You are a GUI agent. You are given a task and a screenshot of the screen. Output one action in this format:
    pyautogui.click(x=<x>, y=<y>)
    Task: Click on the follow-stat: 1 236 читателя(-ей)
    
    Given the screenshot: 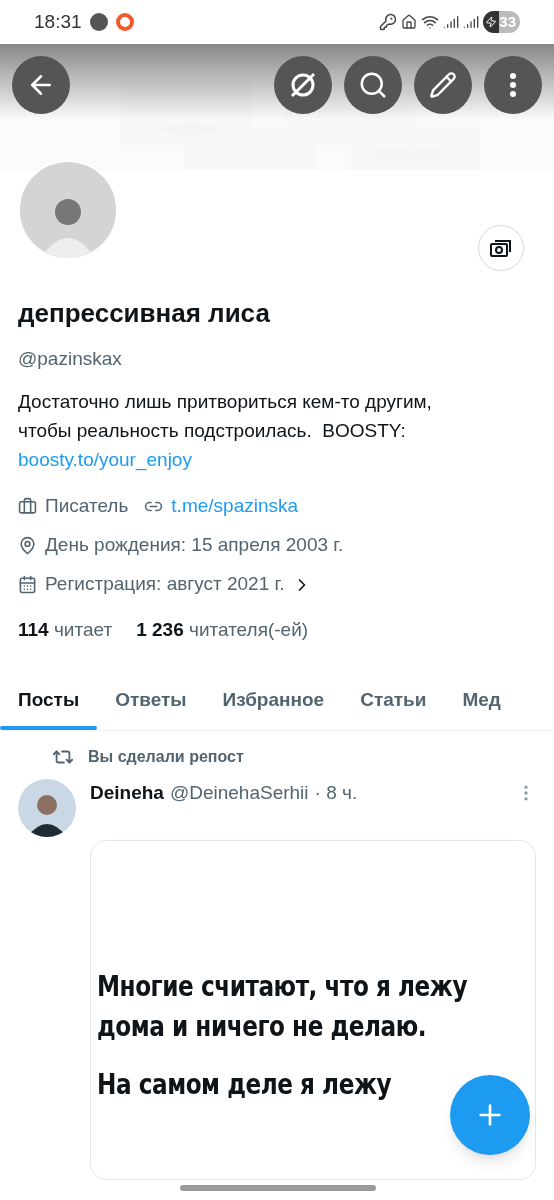 What is the action you would take?
    pyautogui.click(x=222, y=629)
    